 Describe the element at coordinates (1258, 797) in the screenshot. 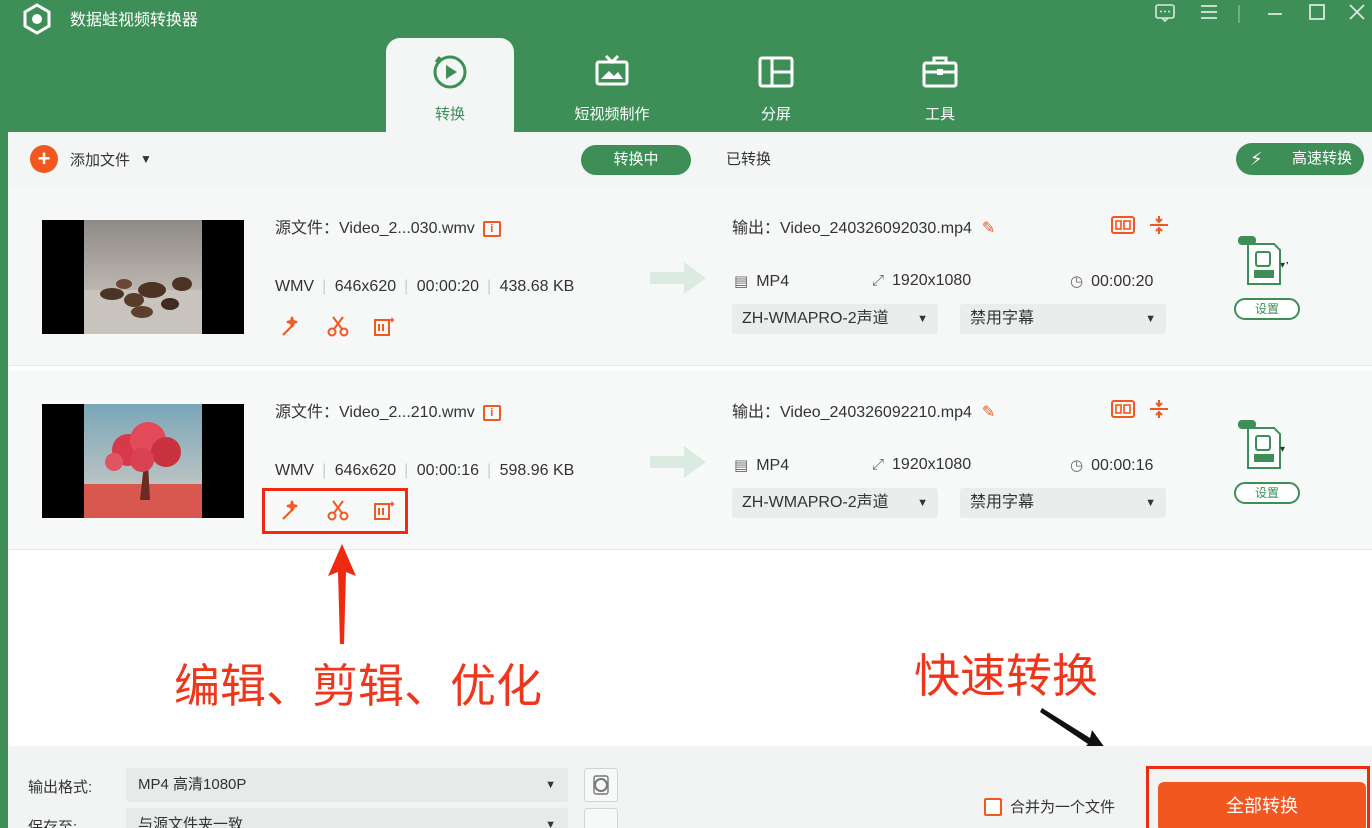

I see `annotation-box-convert` at that location.